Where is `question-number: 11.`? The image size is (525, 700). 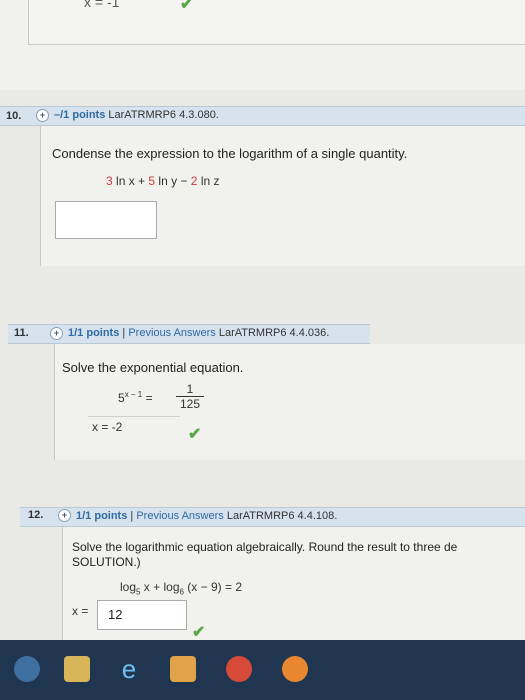
question-number: 11. is located at coordinates (21, 333).